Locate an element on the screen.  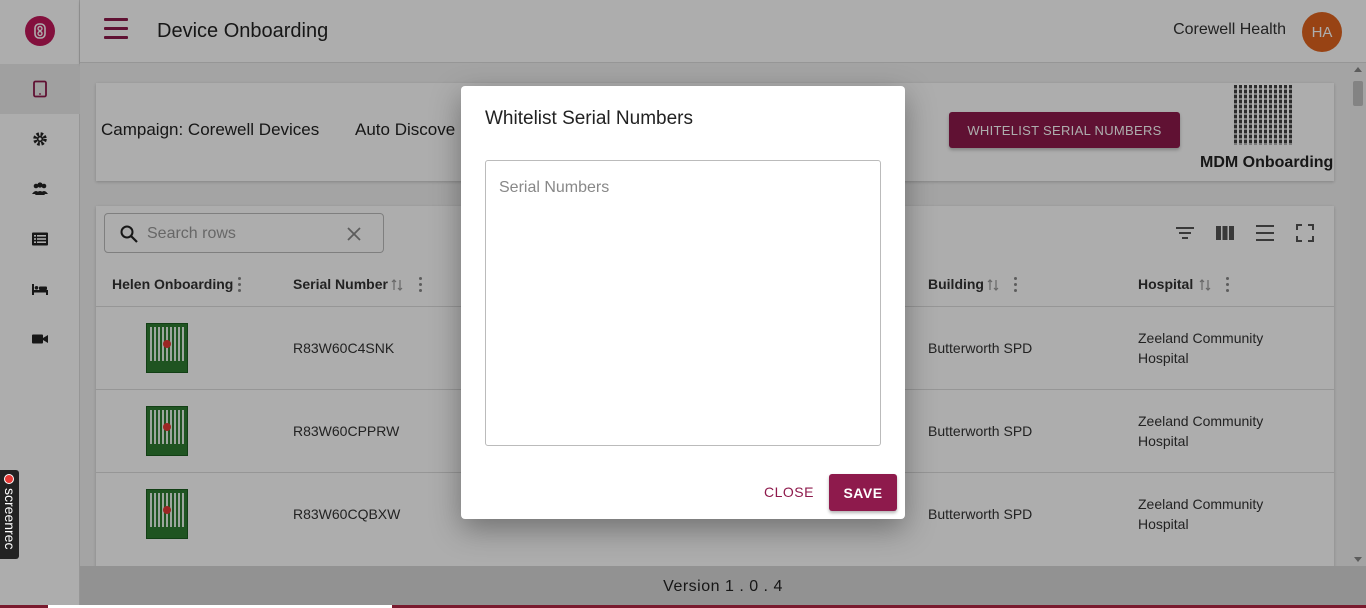
screenrec-label: screenrec is located at coordinates (10, 519).